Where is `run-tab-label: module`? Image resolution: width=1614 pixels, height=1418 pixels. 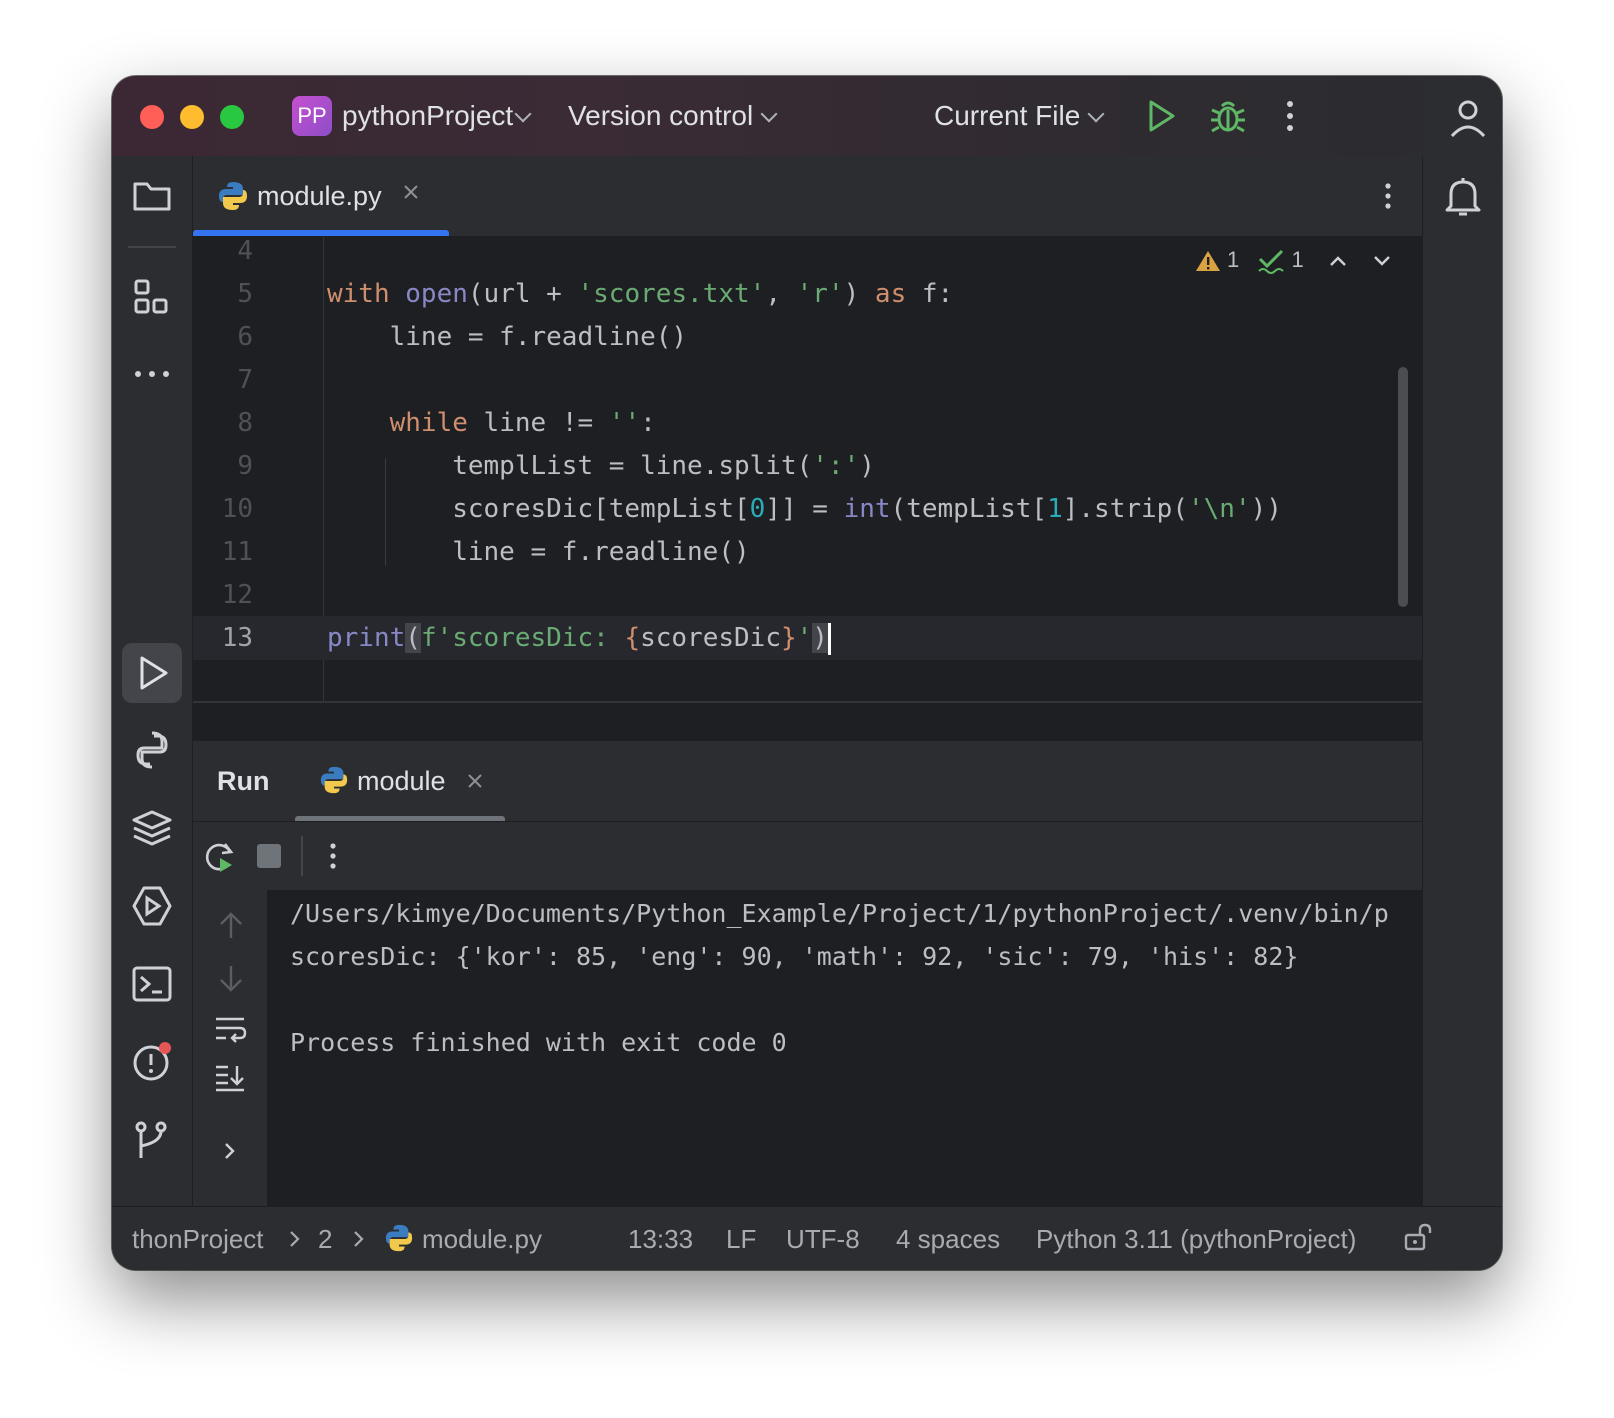
run-tab-label: module is located at coordinates (401, 781).